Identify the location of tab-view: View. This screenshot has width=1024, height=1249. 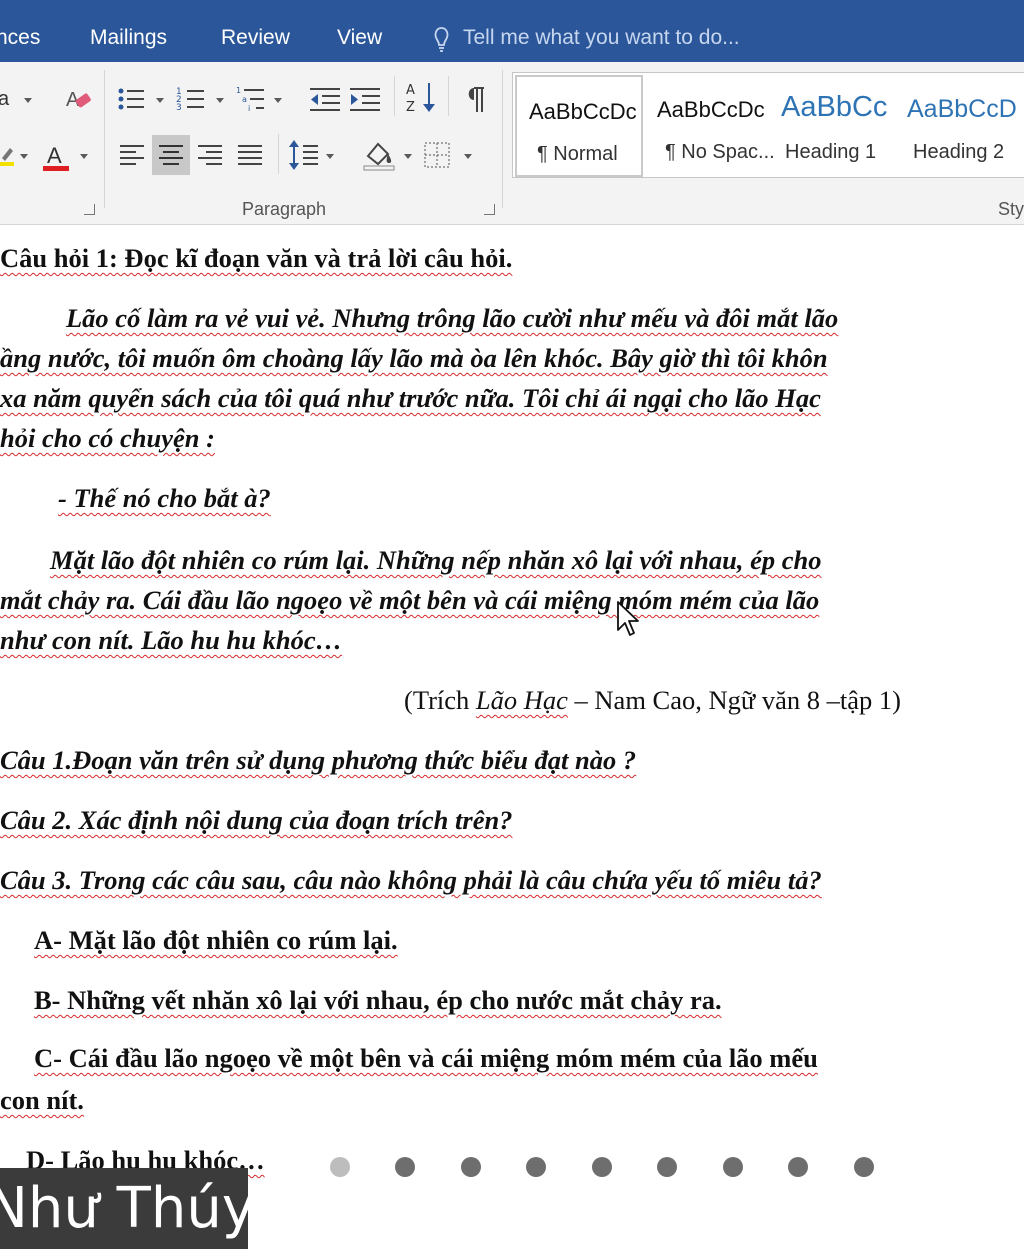
(359, 38).